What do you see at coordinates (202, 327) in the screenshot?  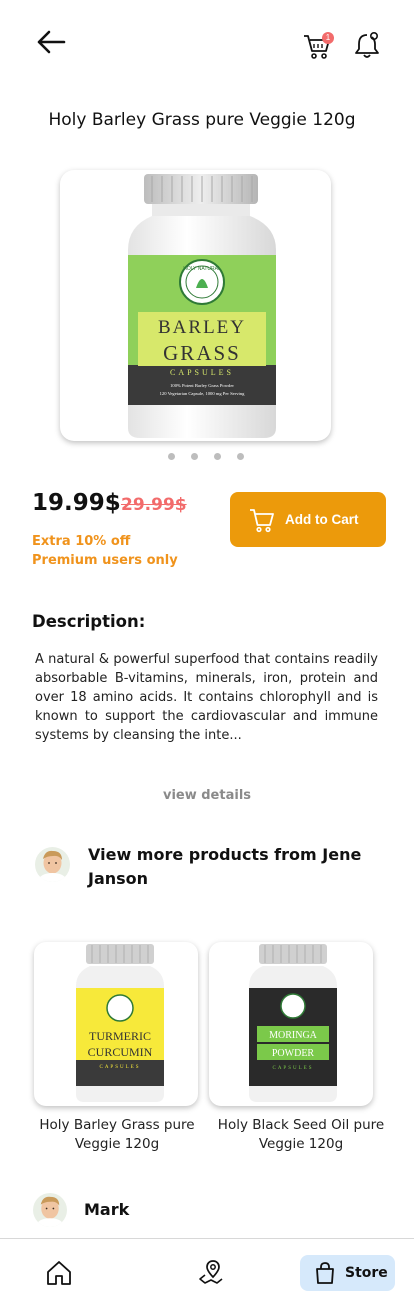 I see `svg-text: BARLEY` at bounding box center [202, 327].